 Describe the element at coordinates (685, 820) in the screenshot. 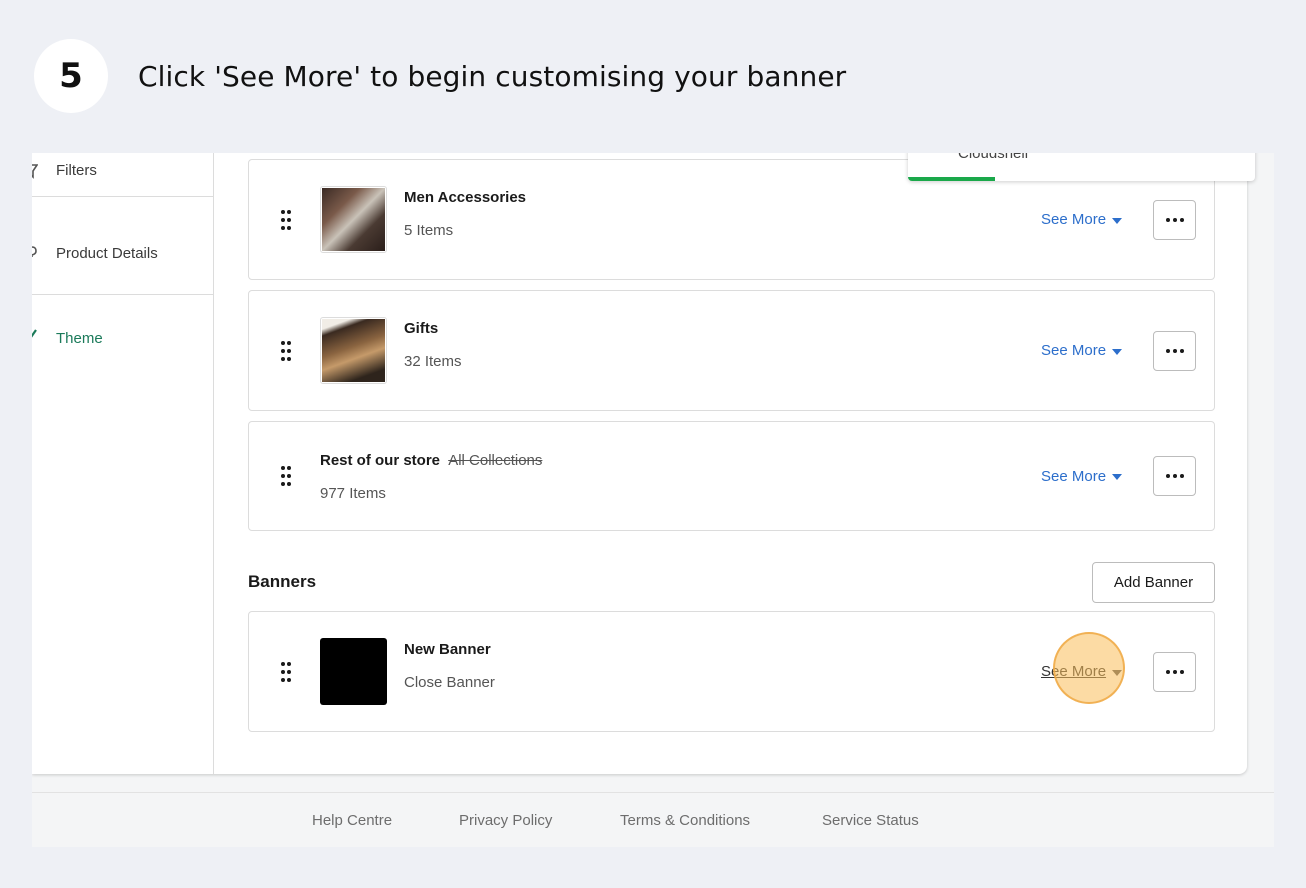

I see `footer-link-terms: Terms & Conditions` at that location.